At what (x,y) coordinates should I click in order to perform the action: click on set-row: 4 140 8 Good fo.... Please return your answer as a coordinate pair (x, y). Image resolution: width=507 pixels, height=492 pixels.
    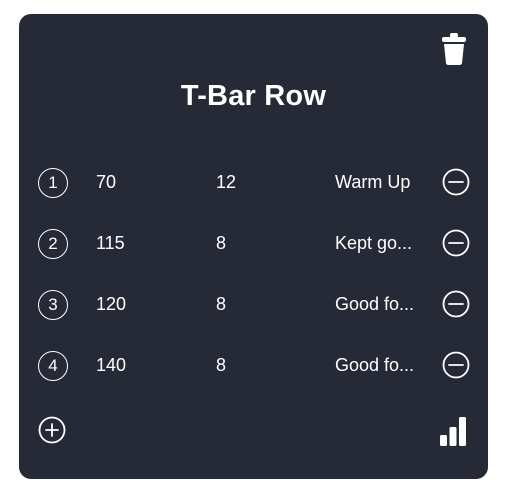
    Looking at the image, I should click on (253, 367).